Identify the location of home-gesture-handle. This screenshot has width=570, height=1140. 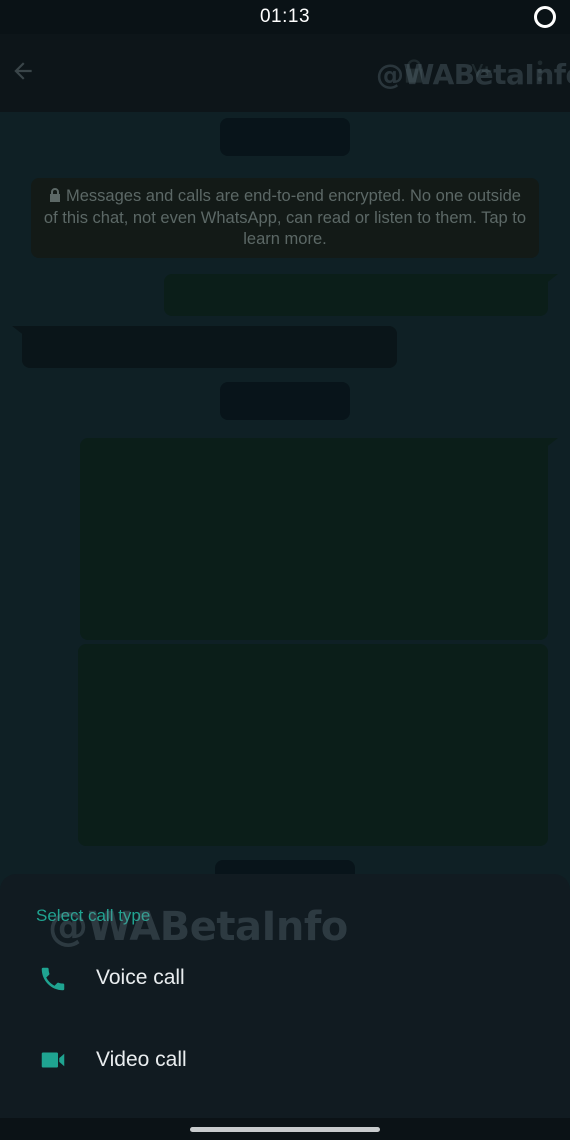
(285, 1129).